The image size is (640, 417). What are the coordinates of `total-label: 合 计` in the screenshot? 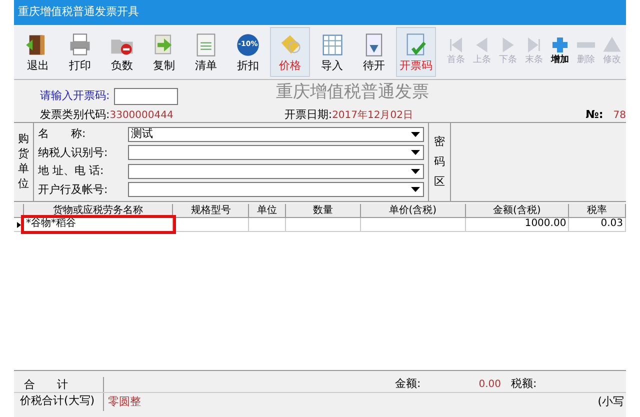 It's located at (59, 384).